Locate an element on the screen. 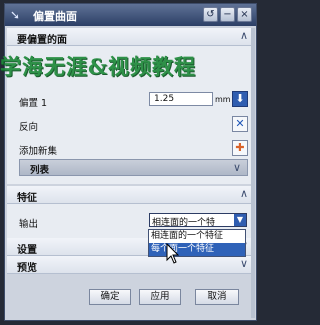 The image size is (320, 325). add-new-set-label: 添加新集 is located at coordinates (38, 151).